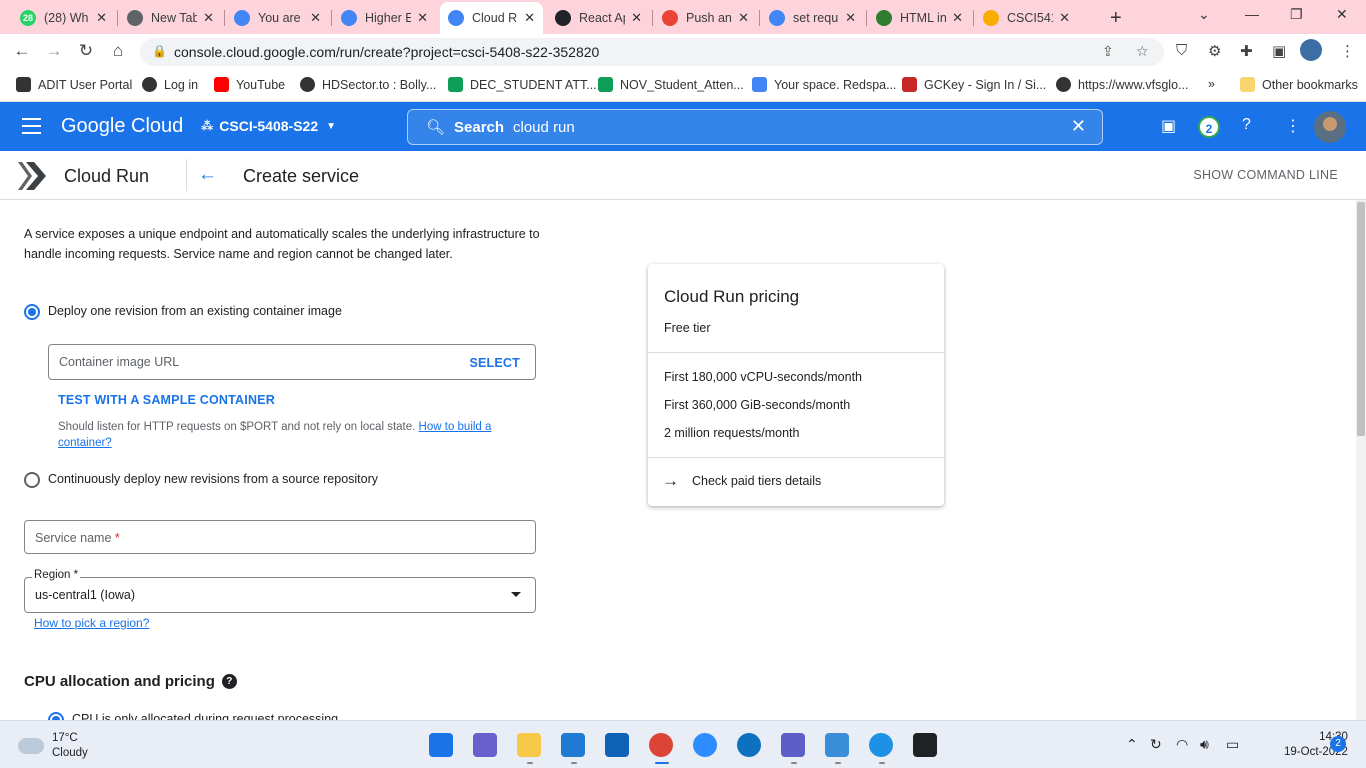  What do you see at coordinates (277, 18) in the screenshot?
I see `browser-tab: You are ✕` at bounding box center [277, 18].